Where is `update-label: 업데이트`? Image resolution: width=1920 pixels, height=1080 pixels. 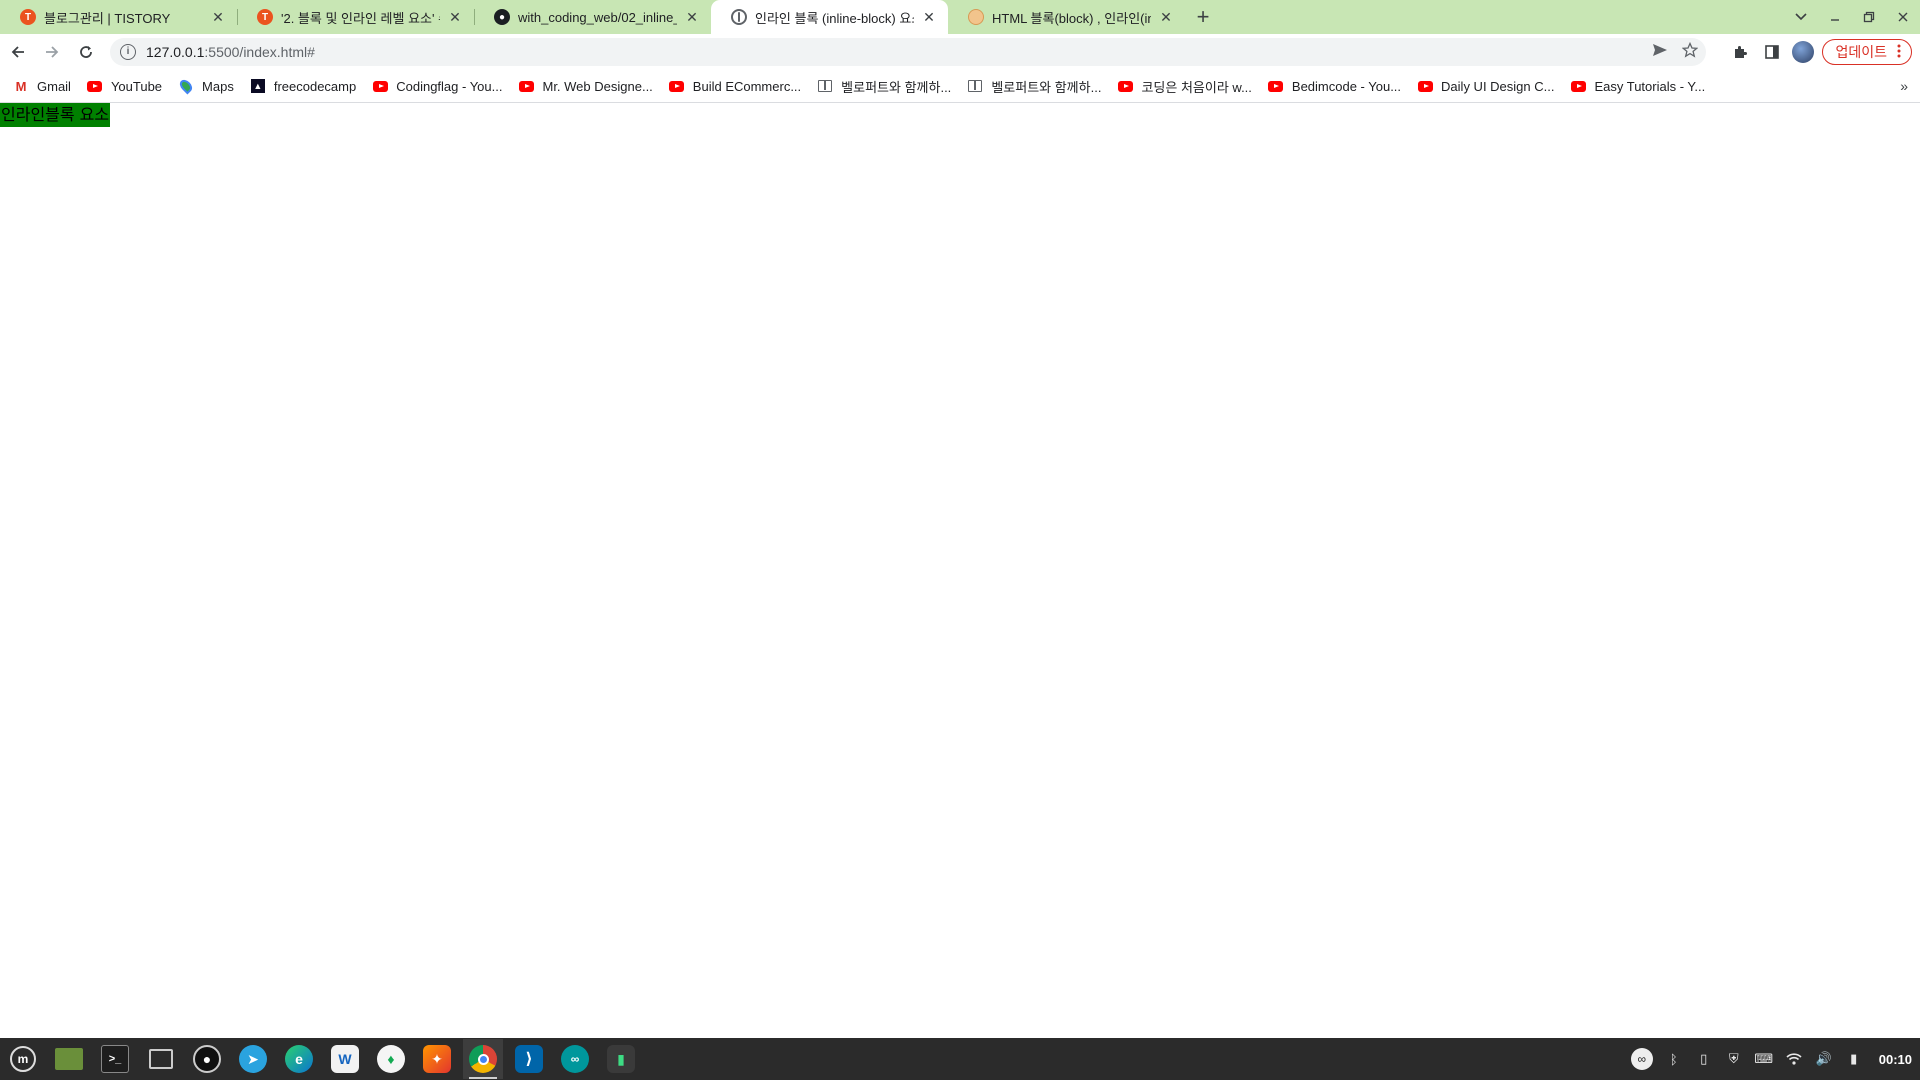
update-label: 업데이트 is located at coordinates (1861, 52).